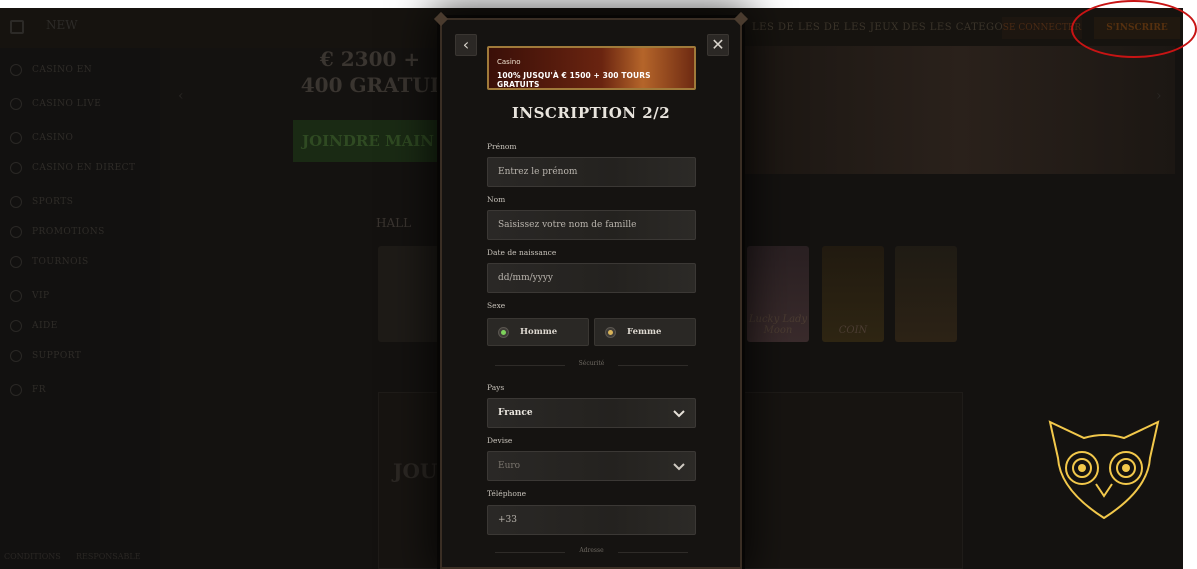 The image size is (1197, 569). I want to click on address-divider: Adresse, so click(591, 552).